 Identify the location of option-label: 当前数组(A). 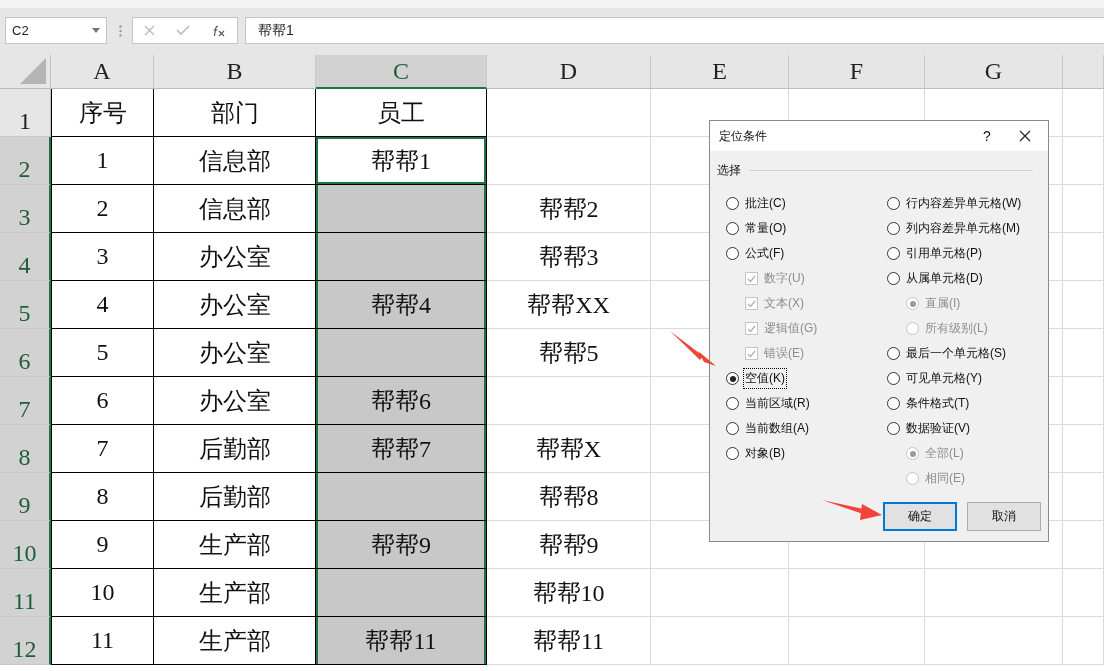
(777, 428).